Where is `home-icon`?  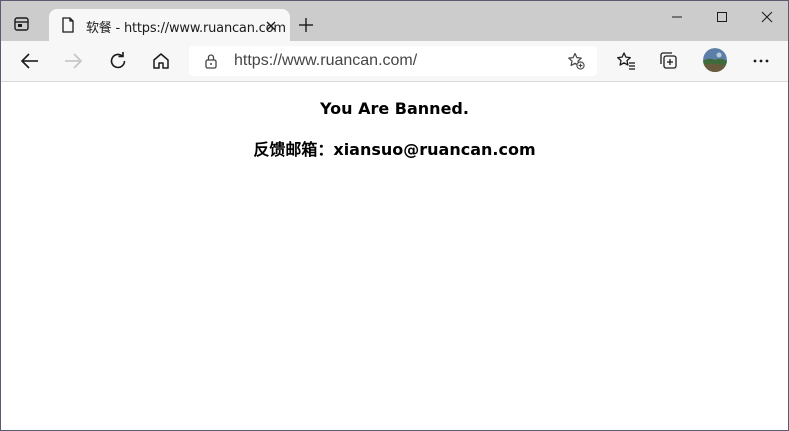 home-icon is located at coordinates (161, 61).